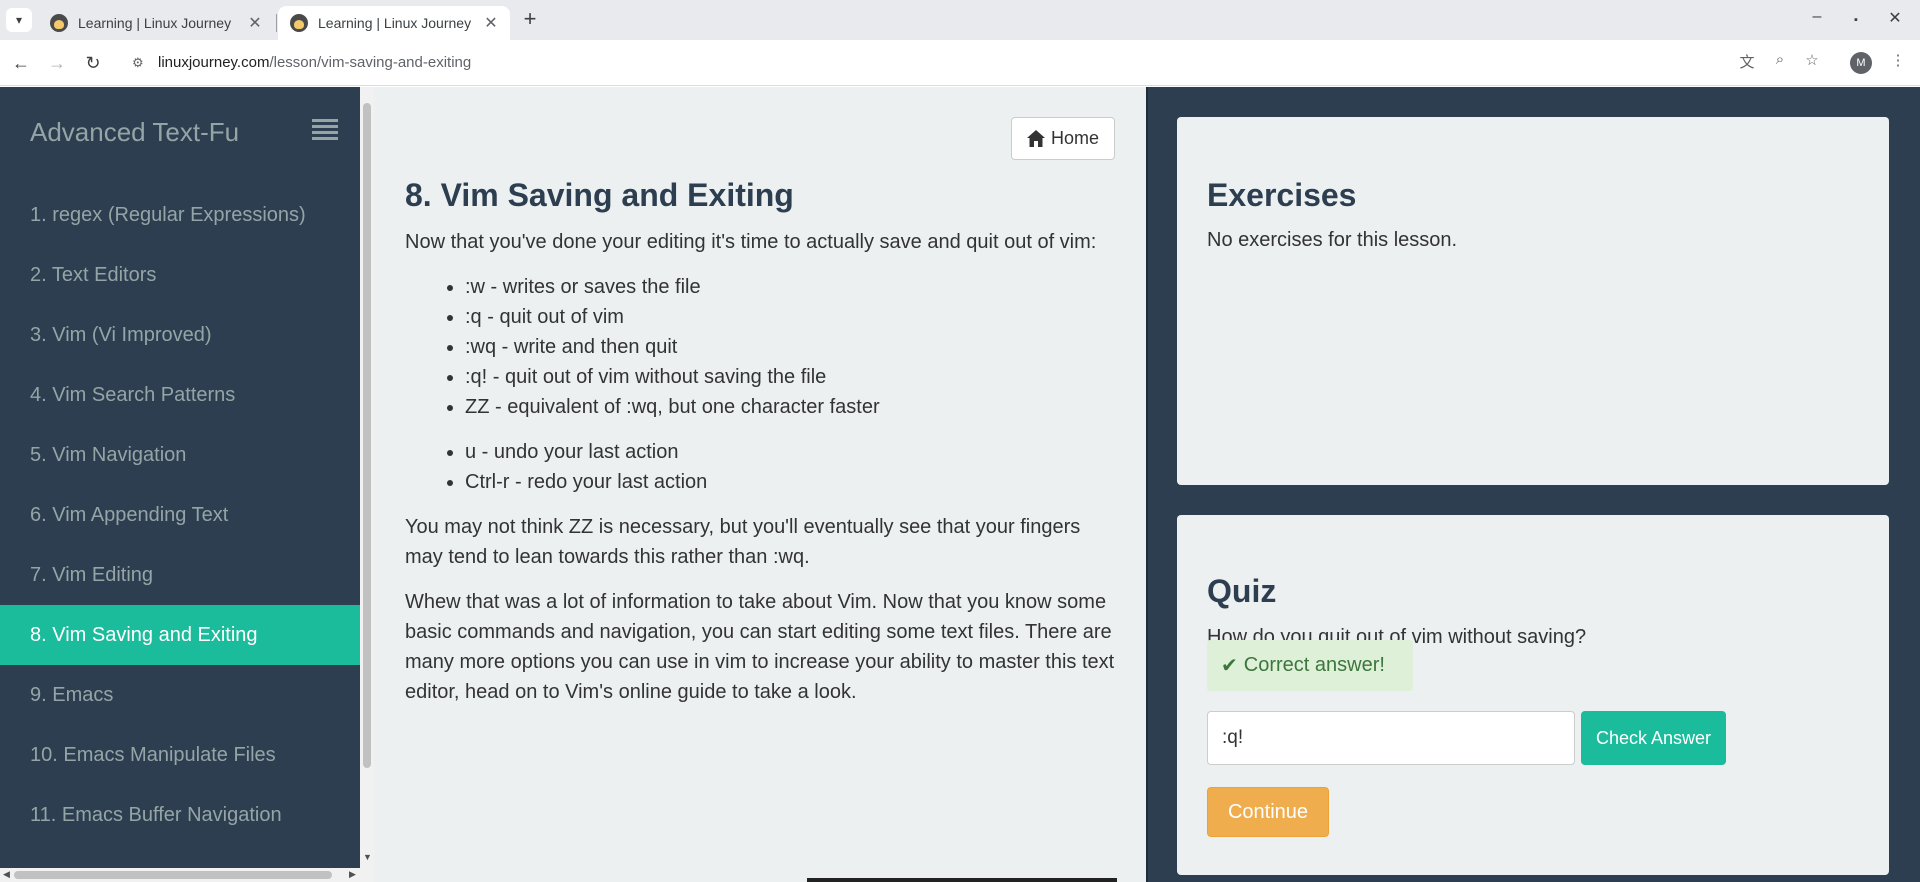 The height and width of the screenshot is (882, 1920). What do you see at coordinates (135, 132) in the screenshot?
I see `sidebar-title: Advanced Text-Fu` at bounding box center [135, 132].